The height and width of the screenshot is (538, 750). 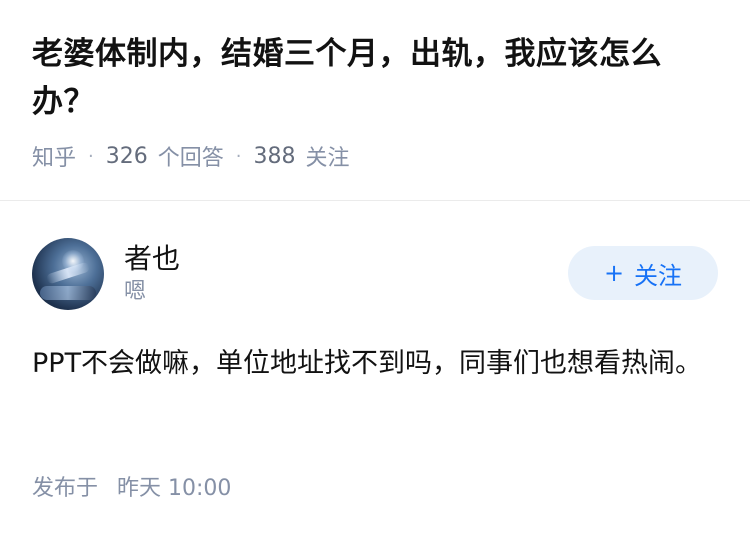 I want to click on answer-count-label: 个回答, so click(x=191, y=156).